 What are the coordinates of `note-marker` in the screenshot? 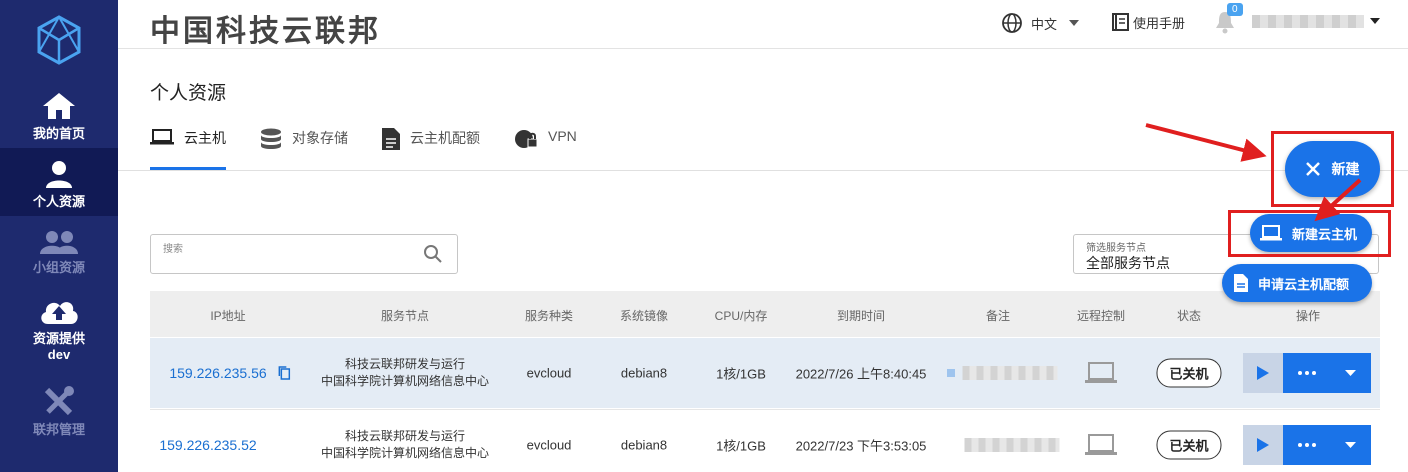 It's located at (951, 373).